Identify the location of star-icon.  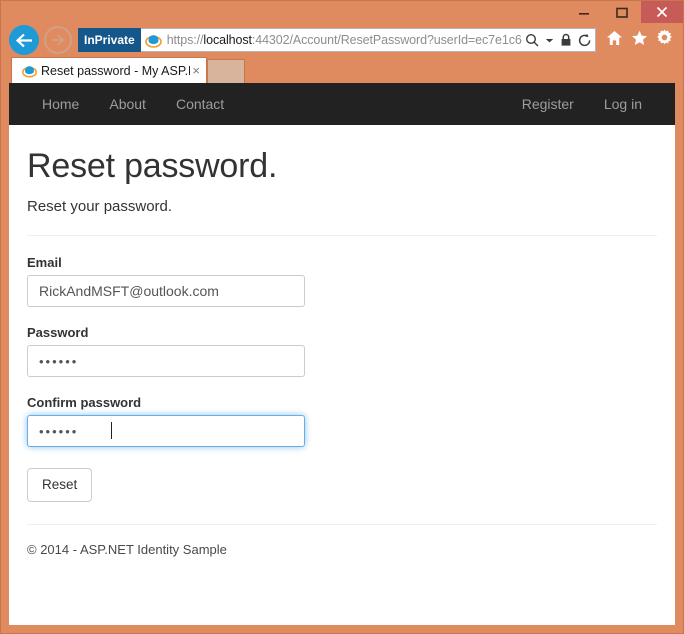
(639, 37).